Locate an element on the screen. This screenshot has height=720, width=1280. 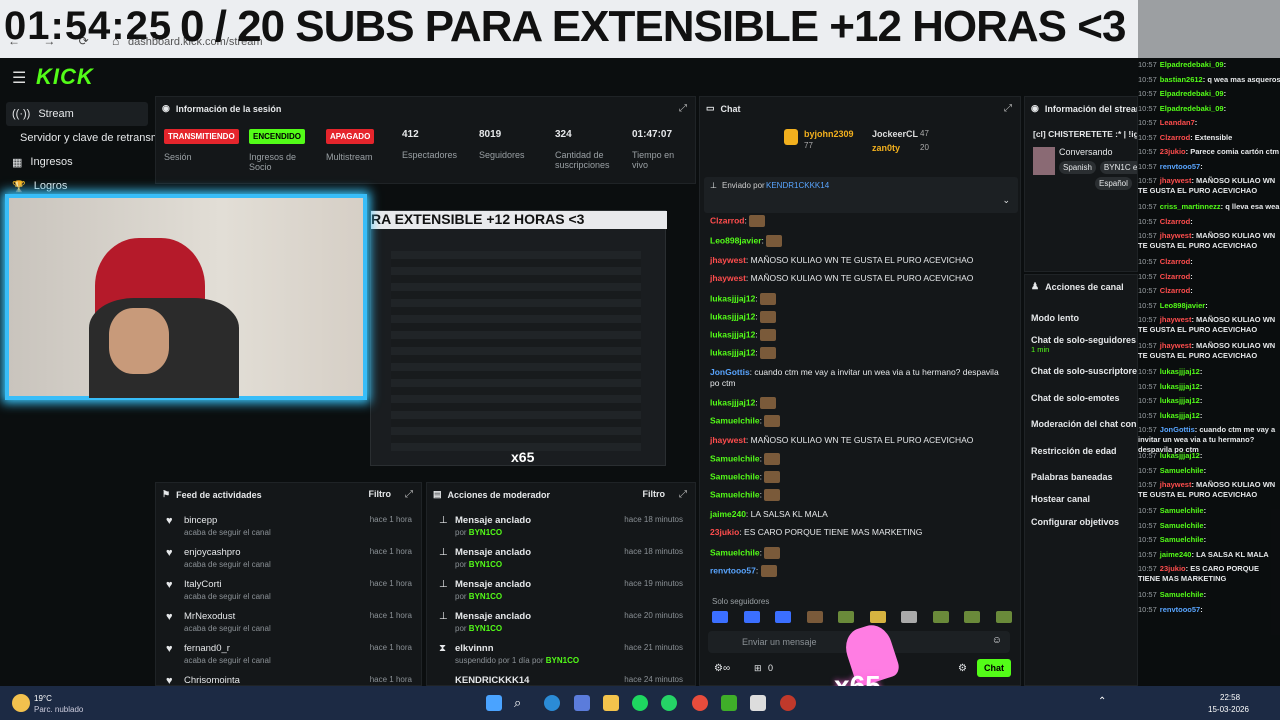
tag-chip: Español is located at coordinates (1113, 183).